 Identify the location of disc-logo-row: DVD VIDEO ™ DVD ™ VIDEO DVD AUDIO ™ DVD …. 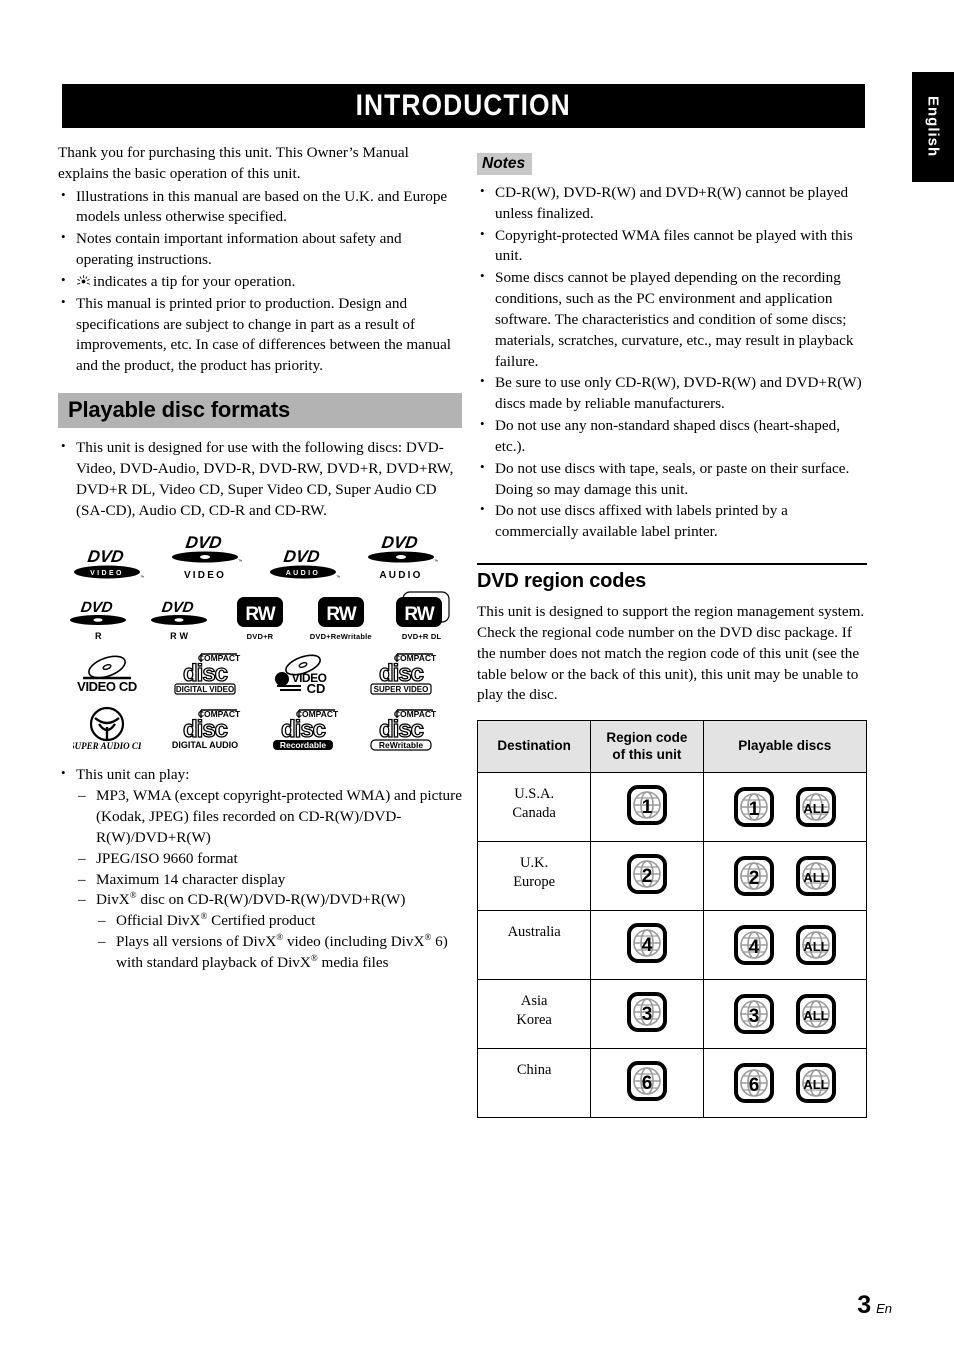
(260, 557).